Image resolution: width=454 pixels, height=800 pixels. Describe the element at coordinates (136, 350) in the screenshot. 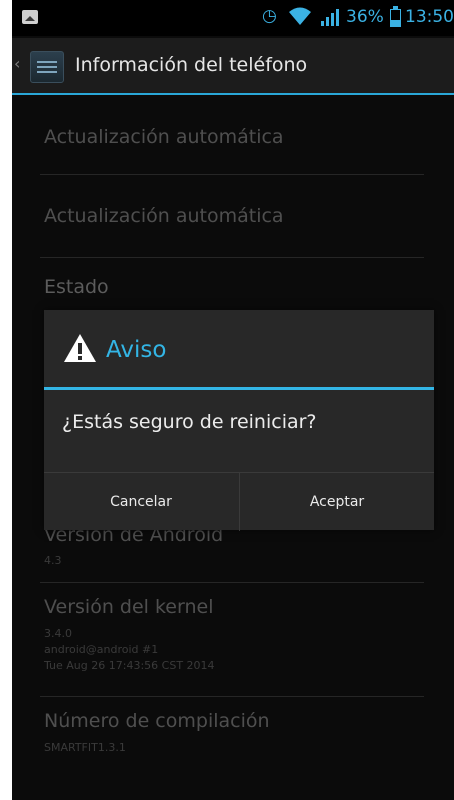

I see `dialog-title: Aviso` at that location.